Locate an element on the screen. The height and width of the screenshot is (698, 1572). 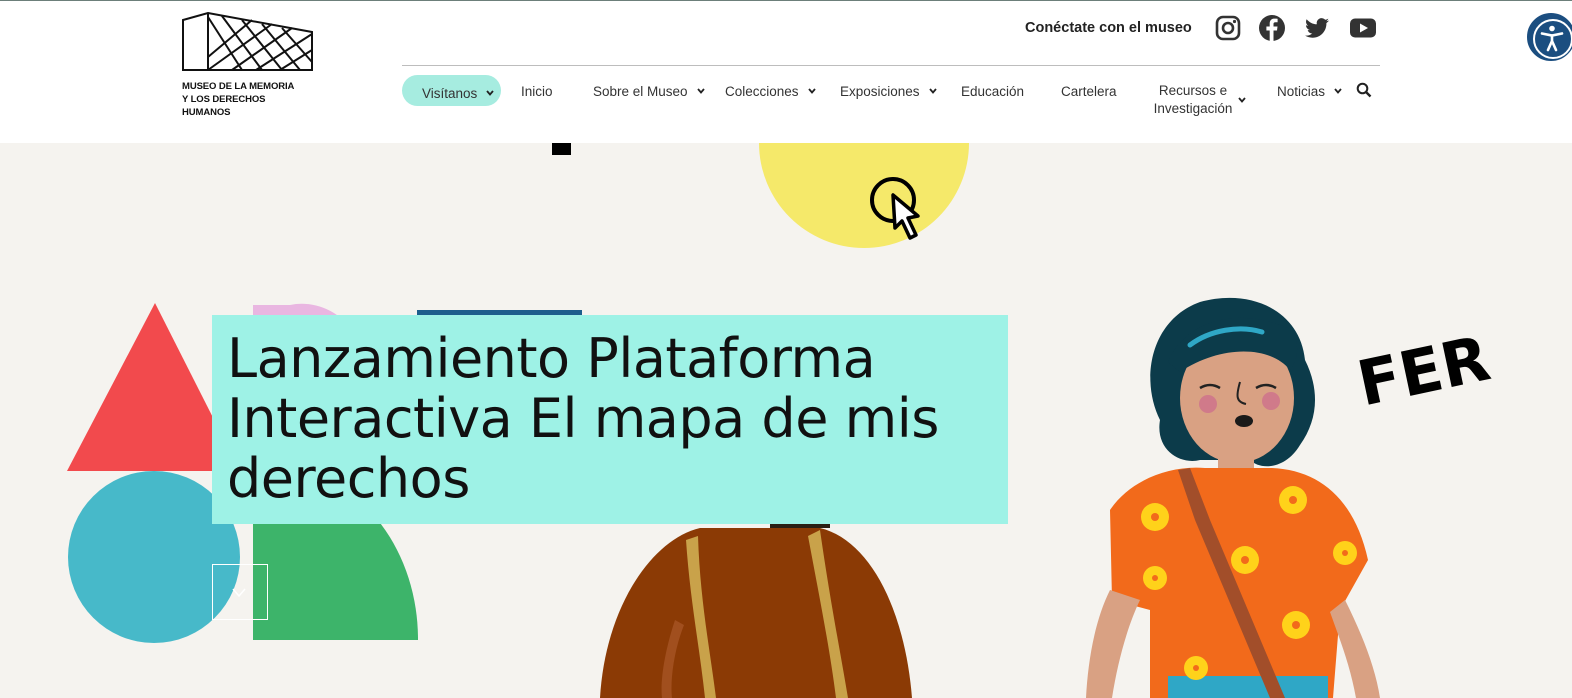
nav-visitanos-label: Visítanos is located at coordinates (450, 93).